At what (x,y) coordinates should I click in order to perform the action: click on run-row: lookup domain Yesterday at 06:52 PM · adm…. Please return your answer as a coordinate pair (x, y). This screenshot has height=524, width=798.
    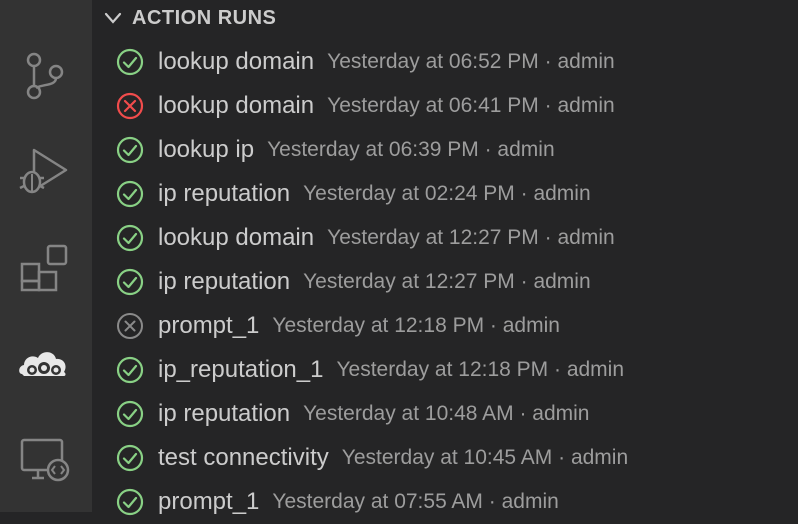
    Looking at the image, I should click on (445, 62).